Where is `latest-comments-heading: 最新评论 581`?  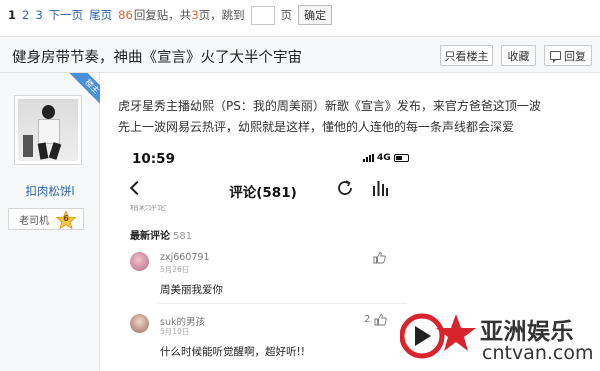
latest-comments-heading: 最新评论 581 is located at coordinates (161, 236).